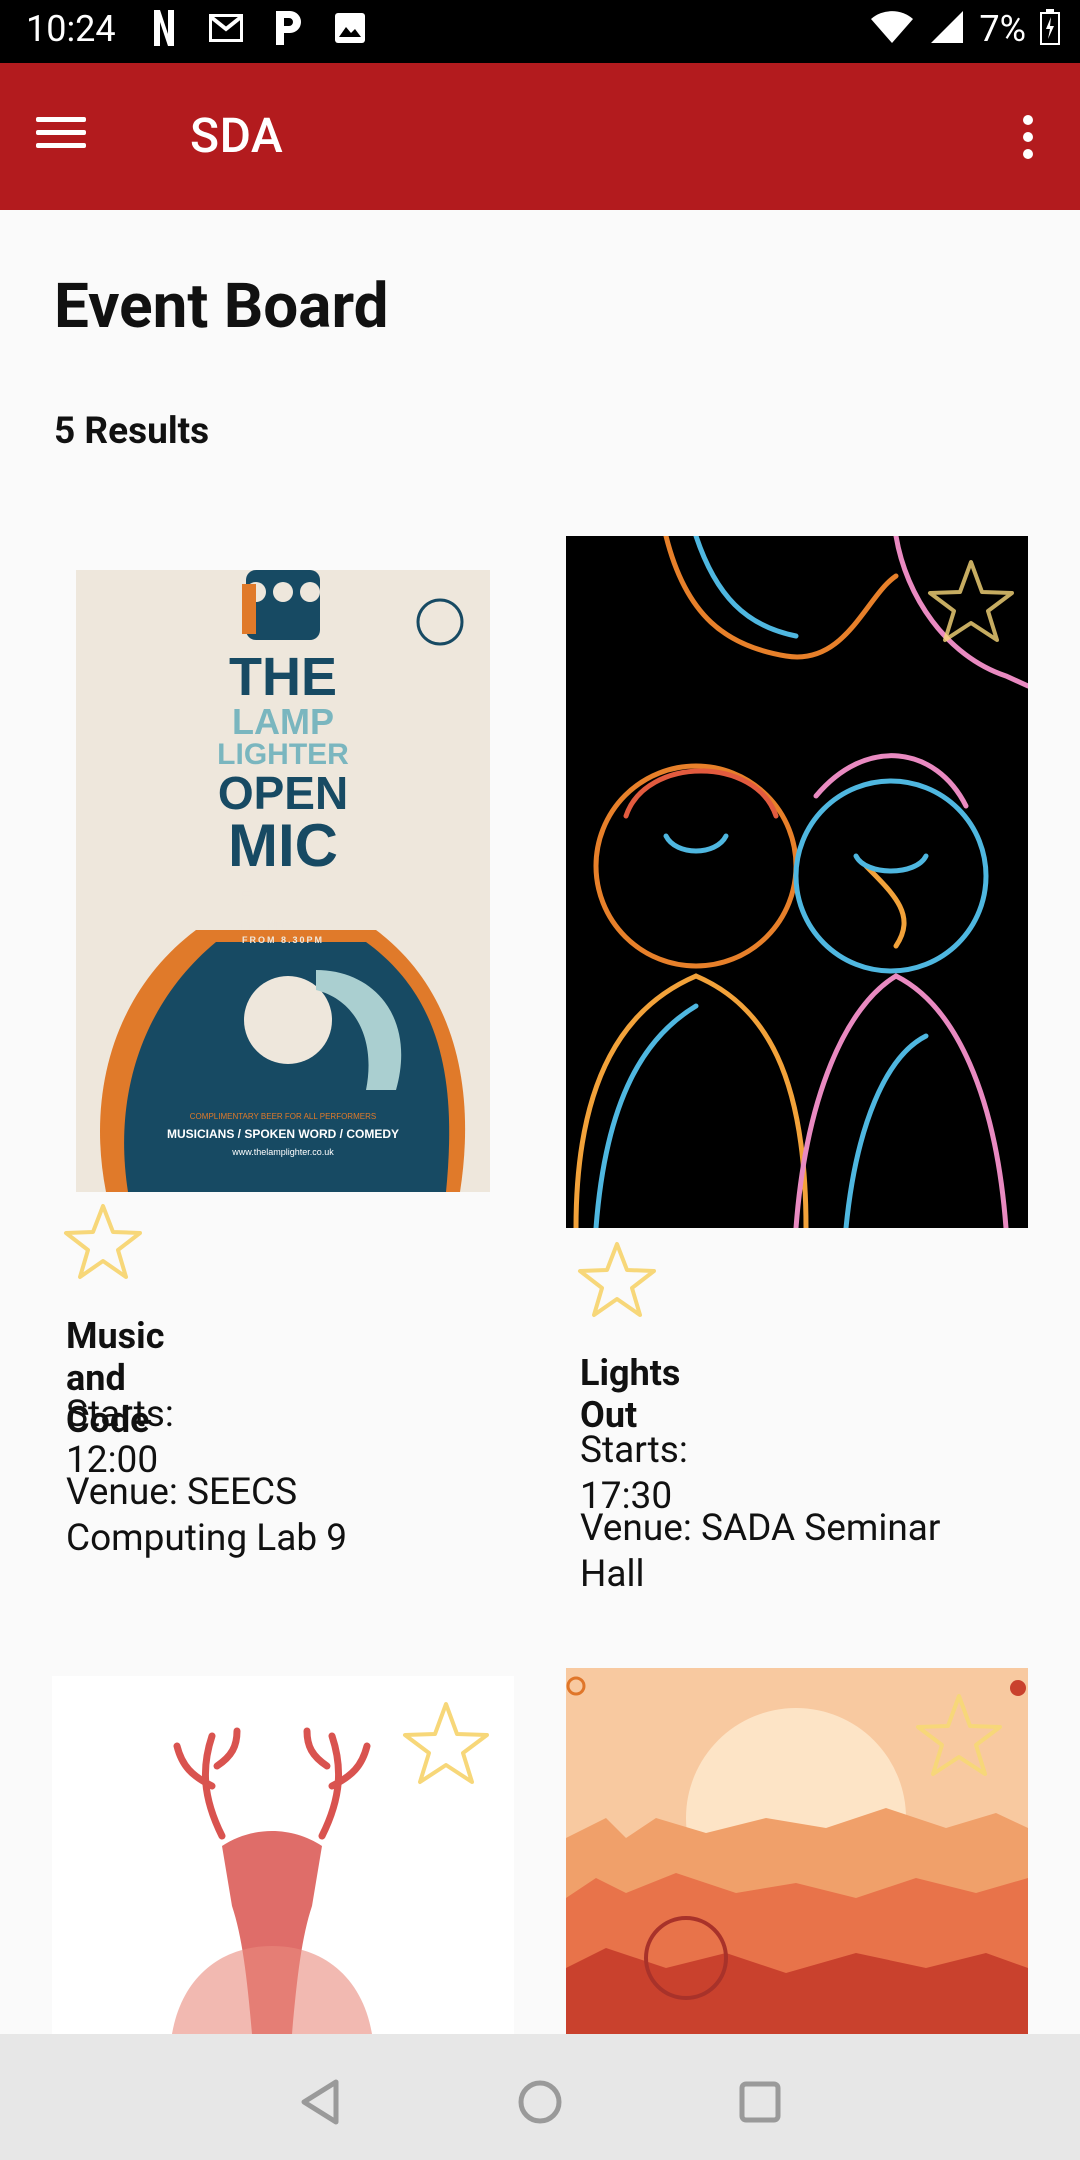  I want to click on poster-line: THE, so click(283, 677).